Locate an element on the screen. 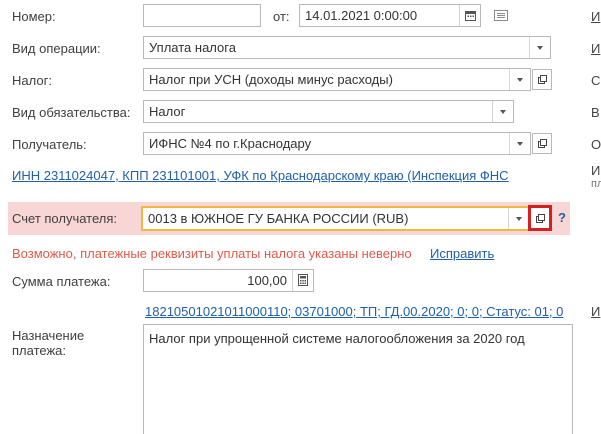  tax-label: Налог: is located at coordinates (32, 80).